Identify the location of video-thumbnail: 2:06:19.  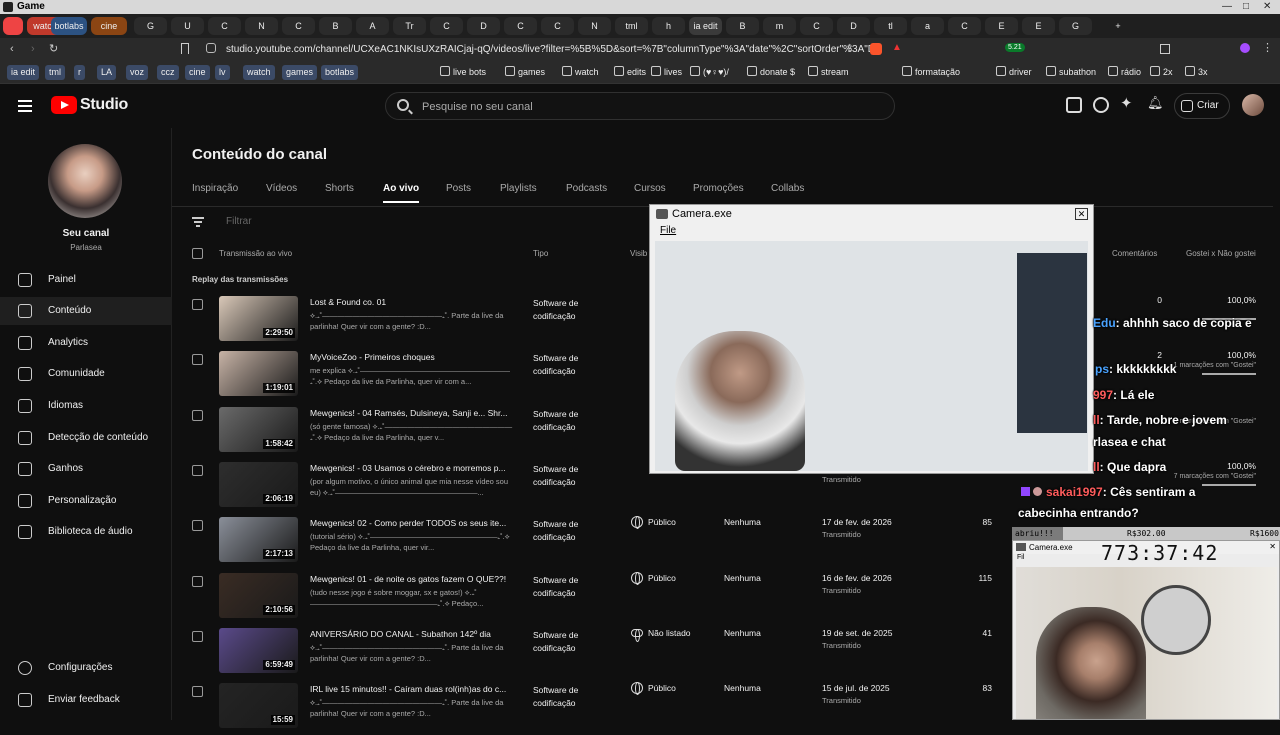
(258, 484).